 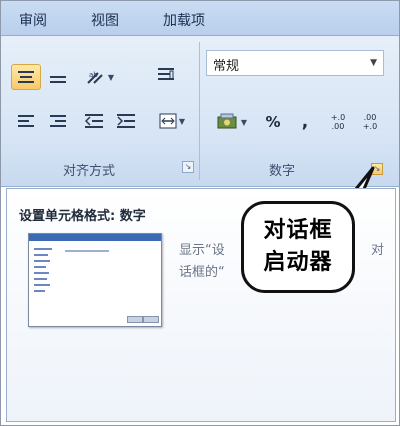 I want to click on increase-indent-button, so click(x=126, y=121).